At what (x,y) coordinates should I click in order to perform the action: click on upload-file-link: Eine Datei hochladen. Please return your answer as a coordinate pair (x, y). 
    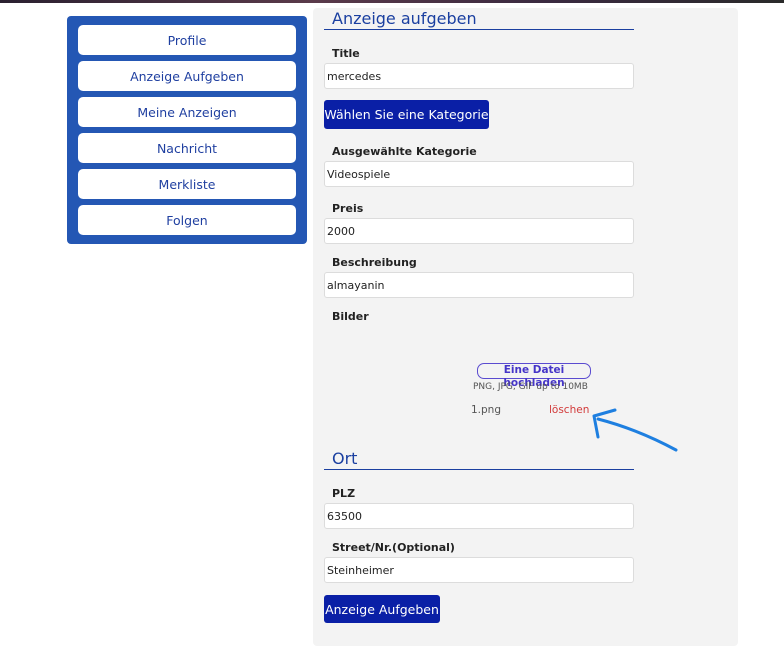
    Looking at the image, I should click on (534, 376).